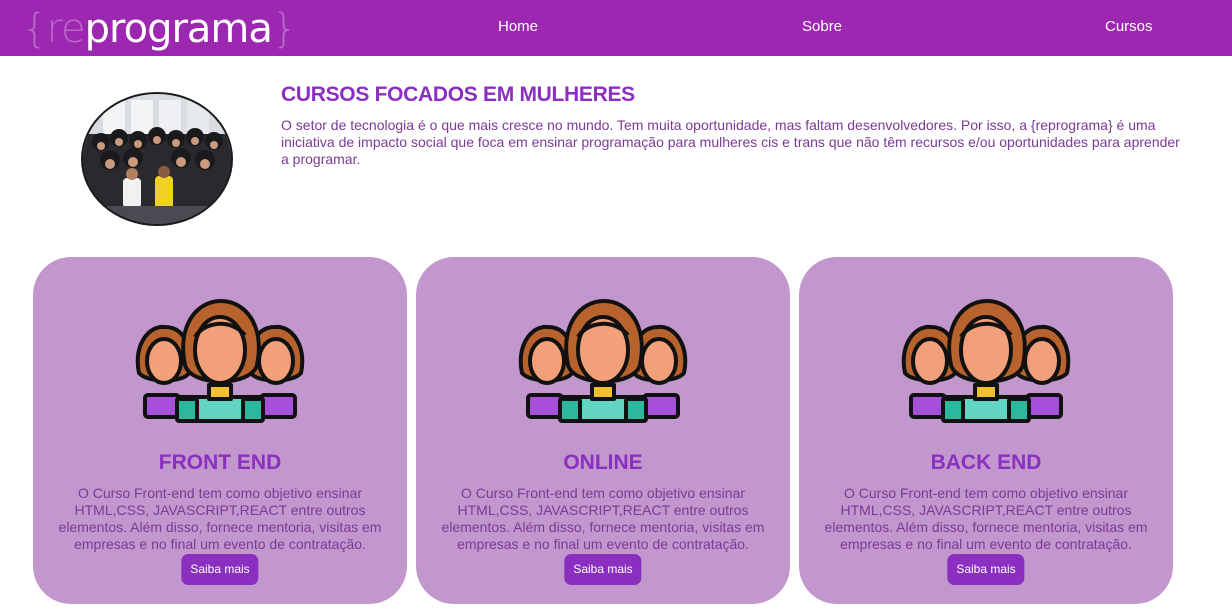  I want to click on group-photo, so click(157, 159).